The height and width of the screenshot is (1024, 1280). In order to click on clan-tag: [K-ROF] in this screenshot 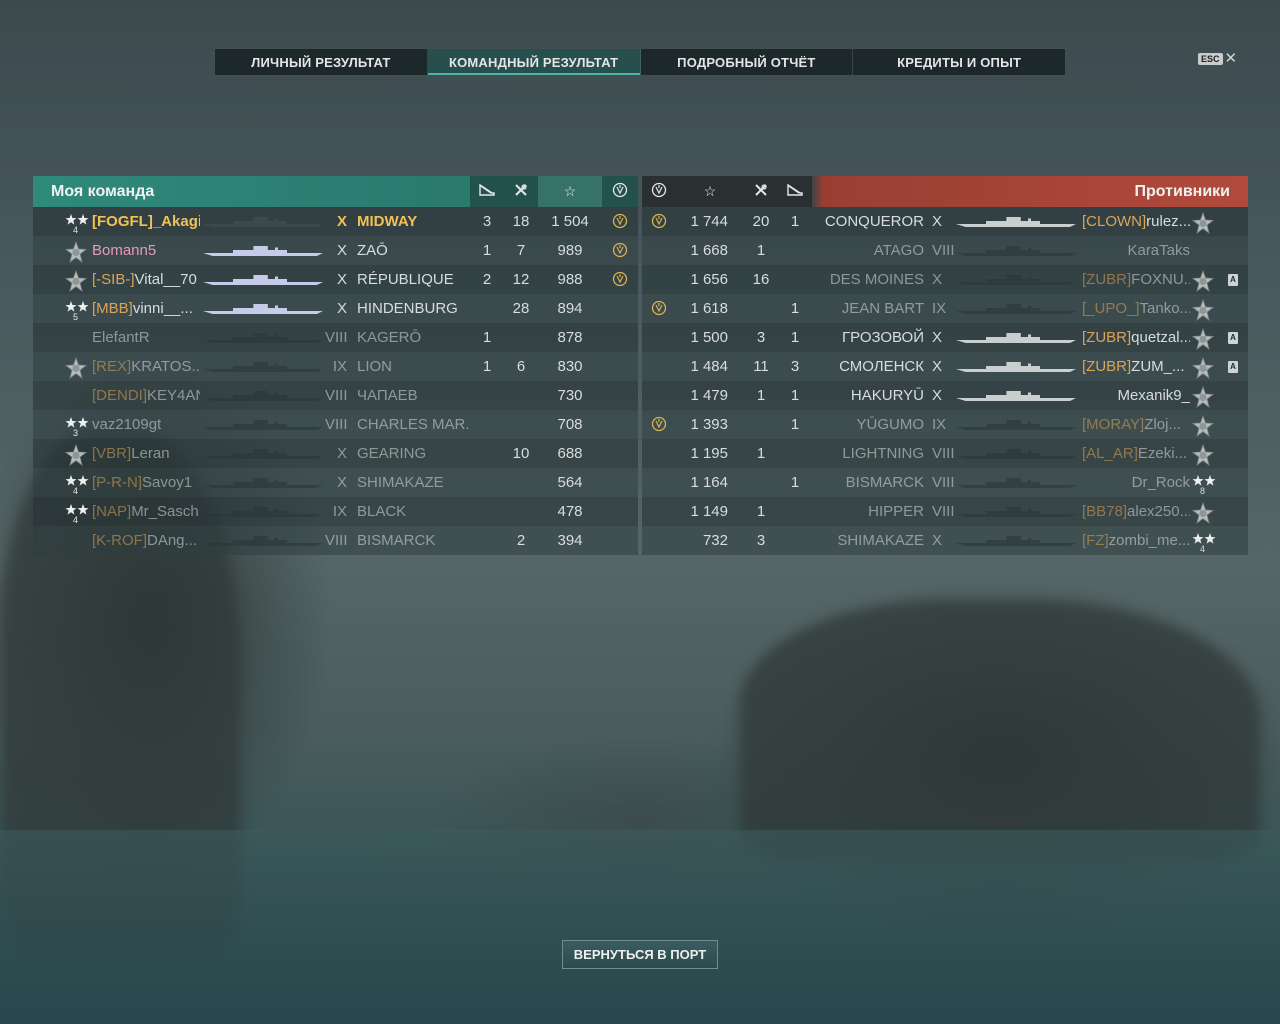, I will do `click(119, 540)`.